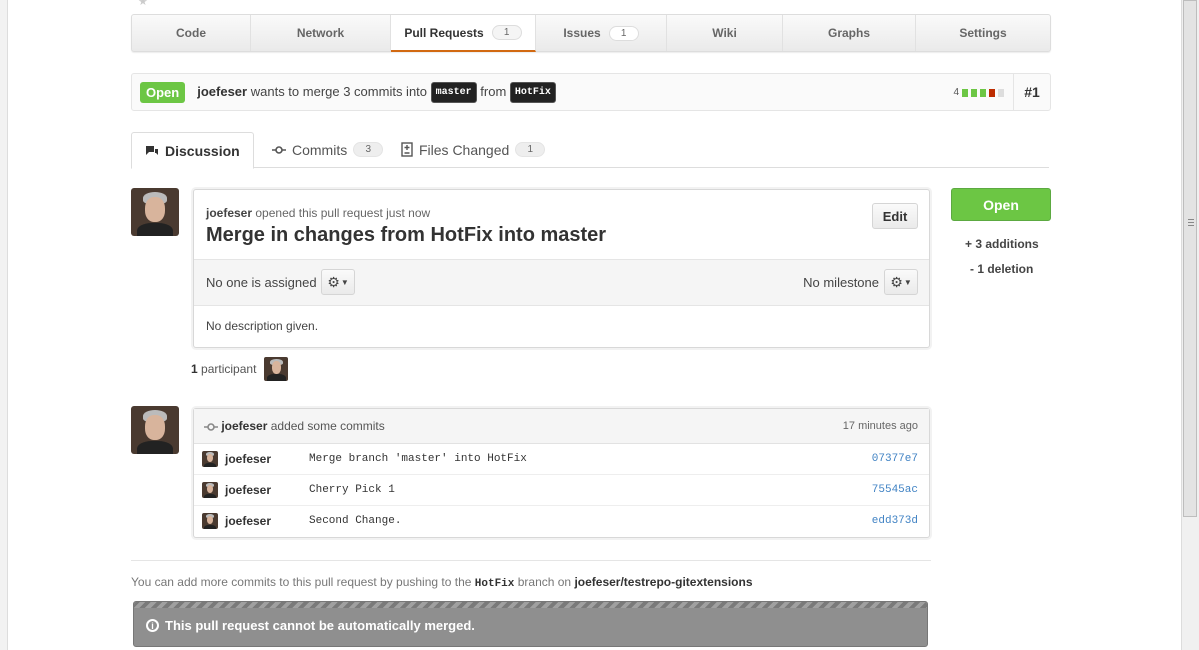 This screenshot has width=1199, height=650. What do you see at coordinates (229, 213) in the screenshot?
I see `discussion-author-link: joefeser` at bounding box center [229, 213].